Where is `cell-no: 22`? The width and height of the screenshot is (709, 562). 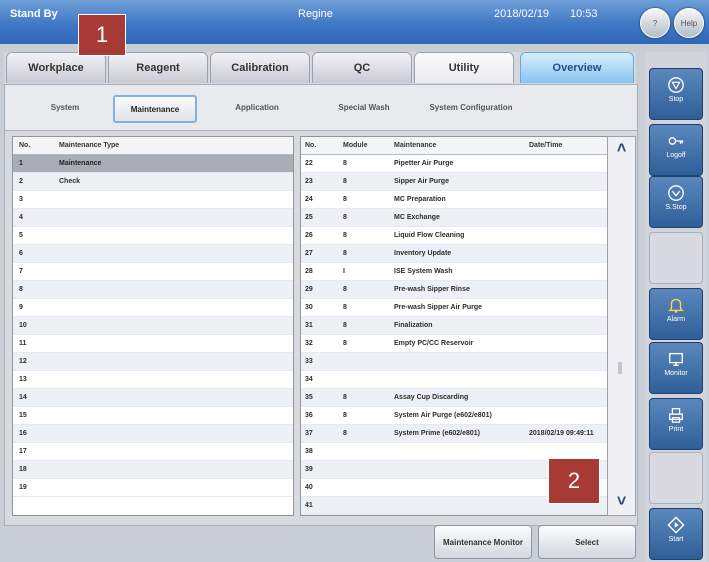
cell-no: 22 is located at coordinates (309, 163).